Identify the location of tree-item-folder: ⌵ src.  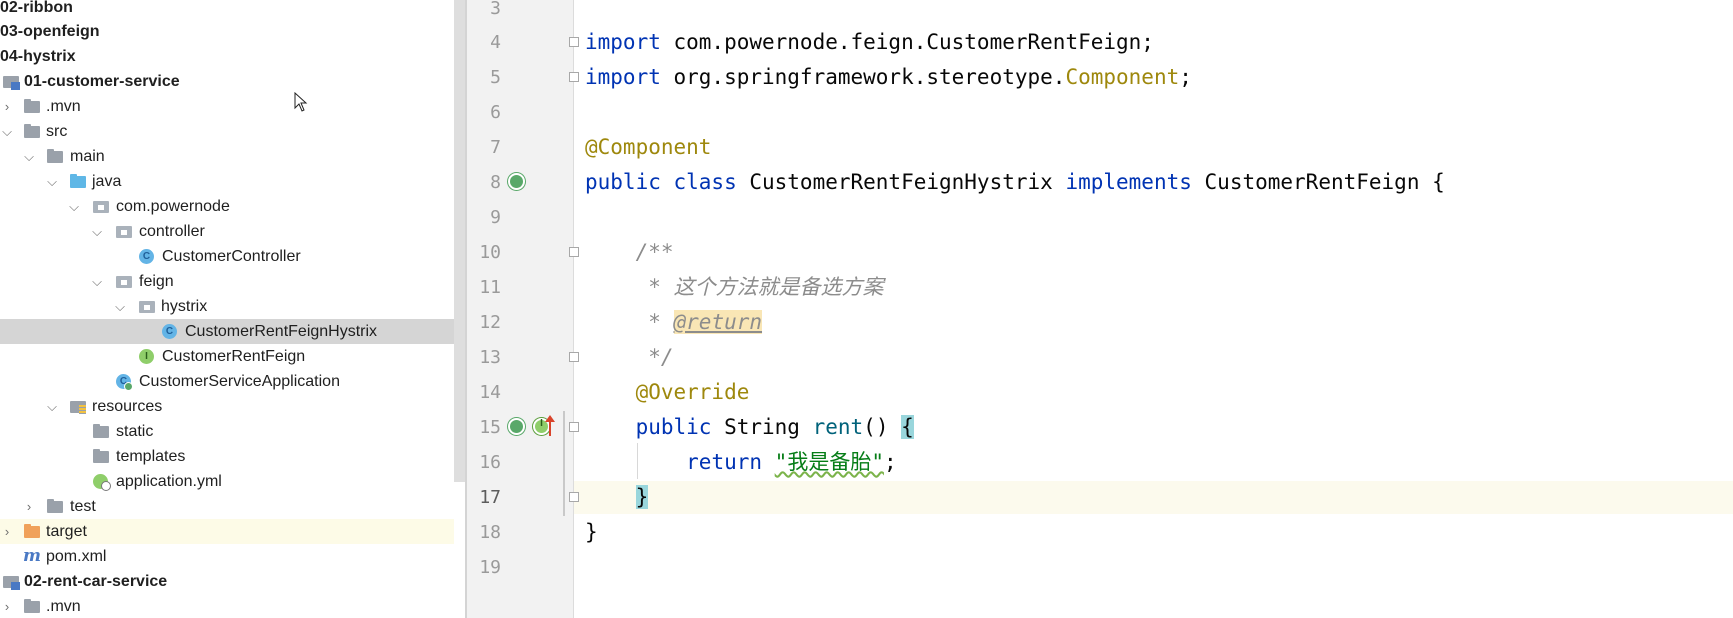
(227, 131).